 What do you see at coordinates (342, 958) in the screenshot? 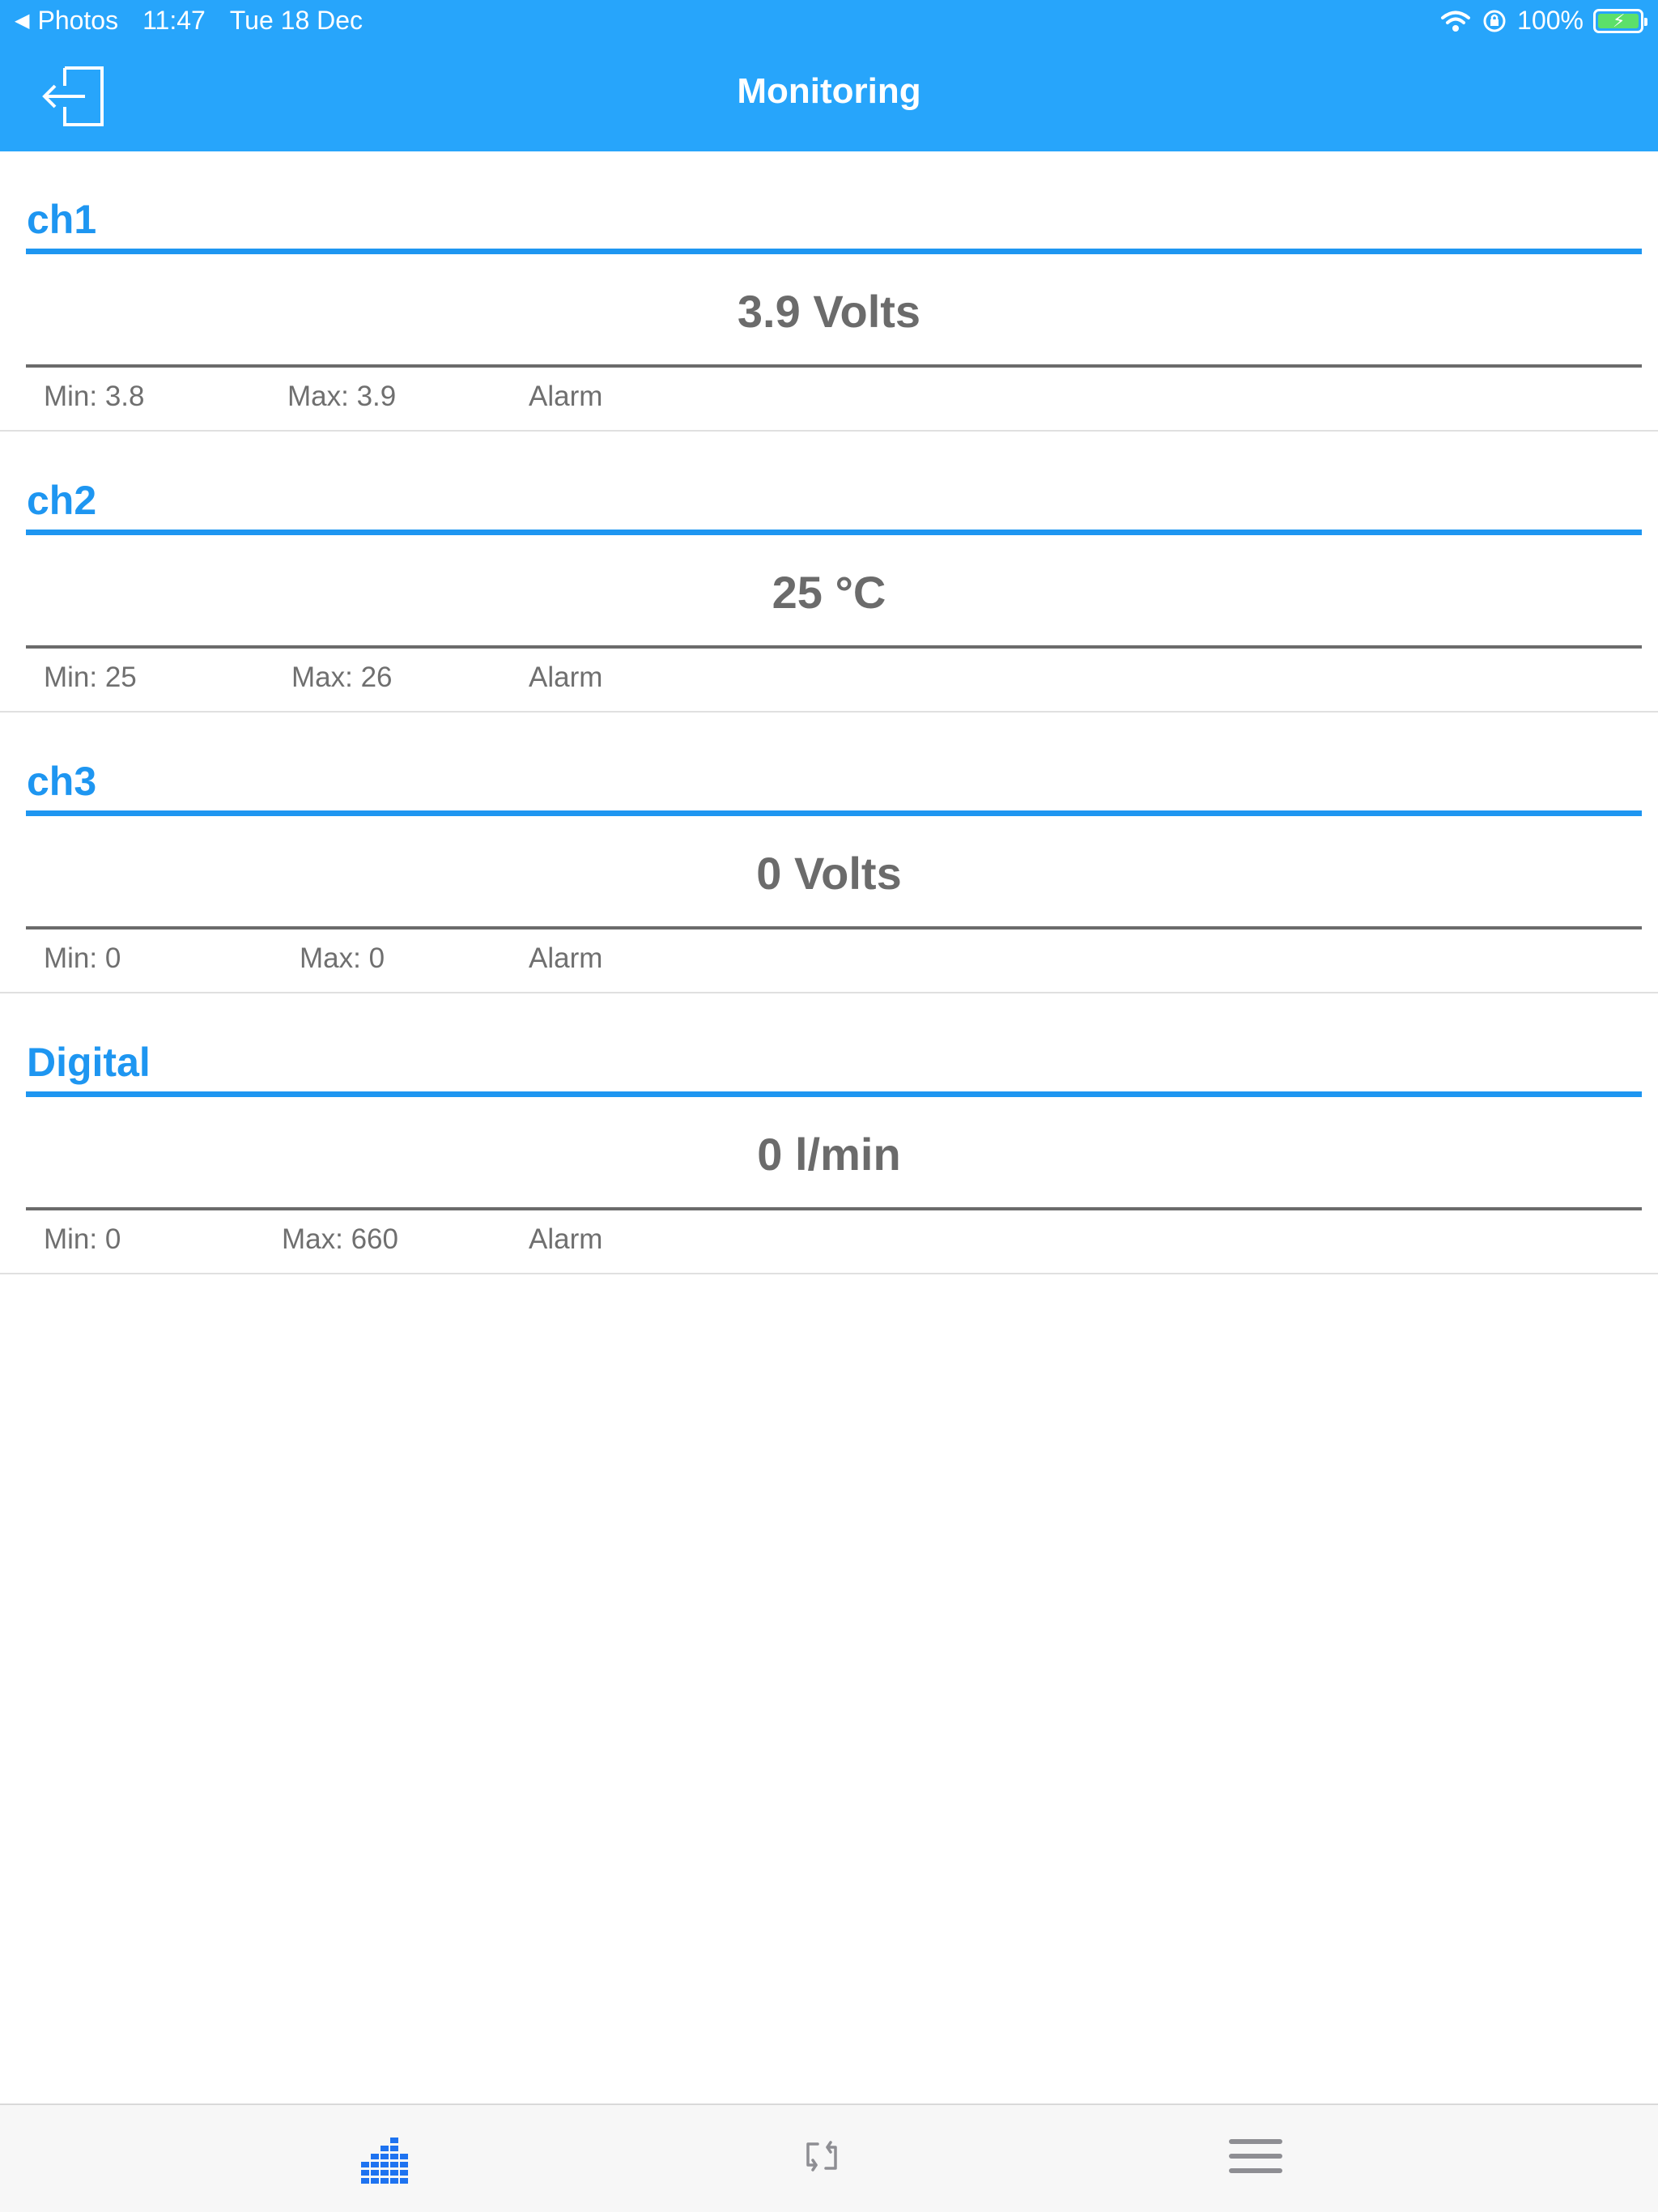
I see `channel-max: Max: 0` at bounding box center [342, 958].